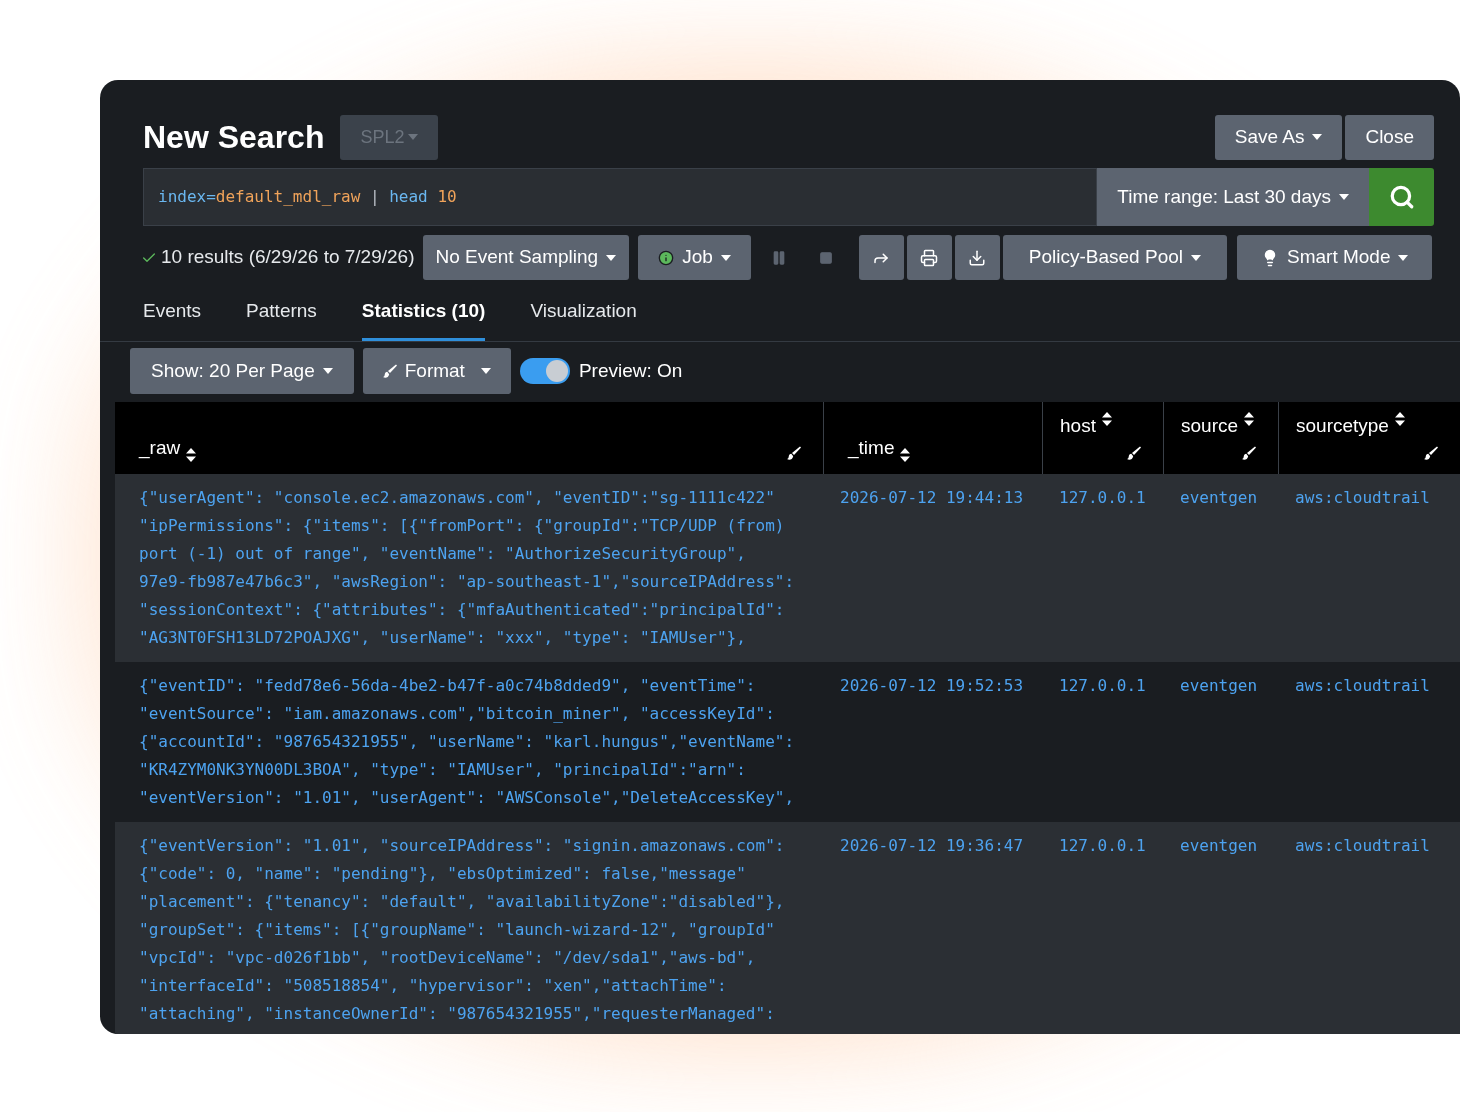  I want to click on page-title: New Search, so click(234, 137).